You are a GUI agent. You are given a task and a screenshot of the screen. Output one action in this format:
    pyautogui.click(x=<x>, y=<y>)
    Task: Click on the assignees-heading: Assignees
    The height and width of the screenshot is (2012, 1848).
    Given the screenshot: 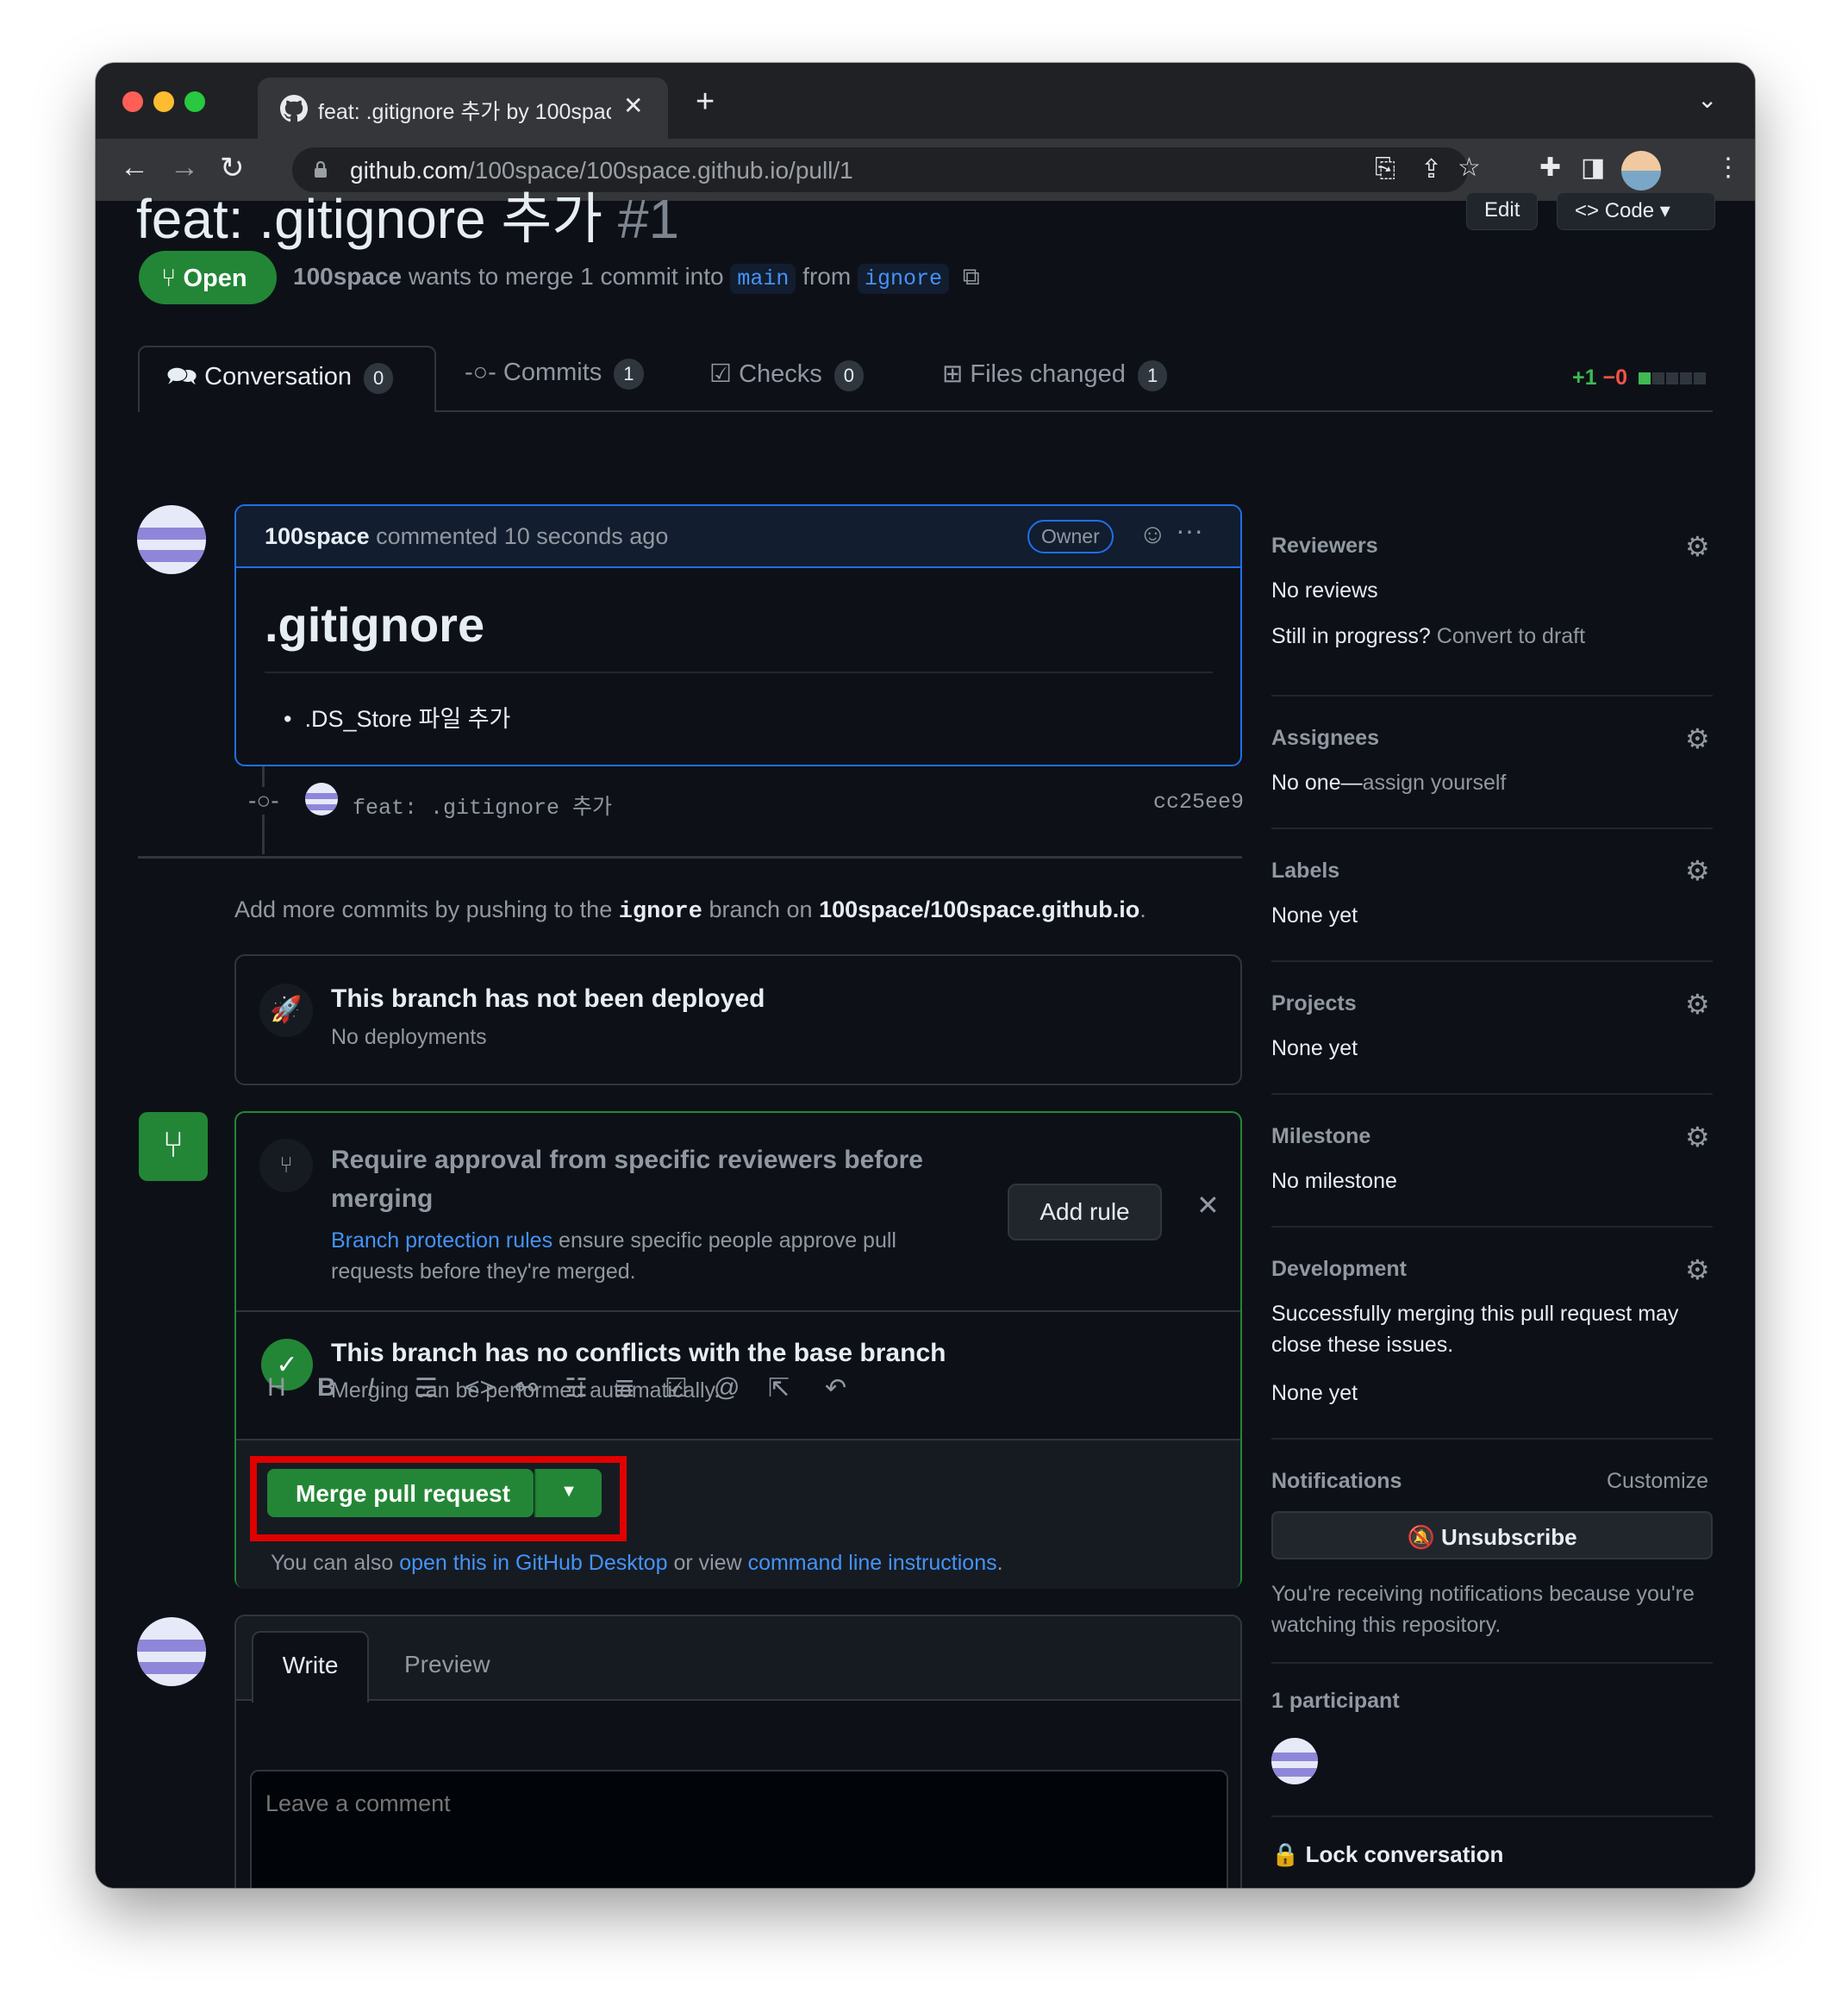 What is the action you would take?
    pyautogui.click(x=1325, y=738)
    